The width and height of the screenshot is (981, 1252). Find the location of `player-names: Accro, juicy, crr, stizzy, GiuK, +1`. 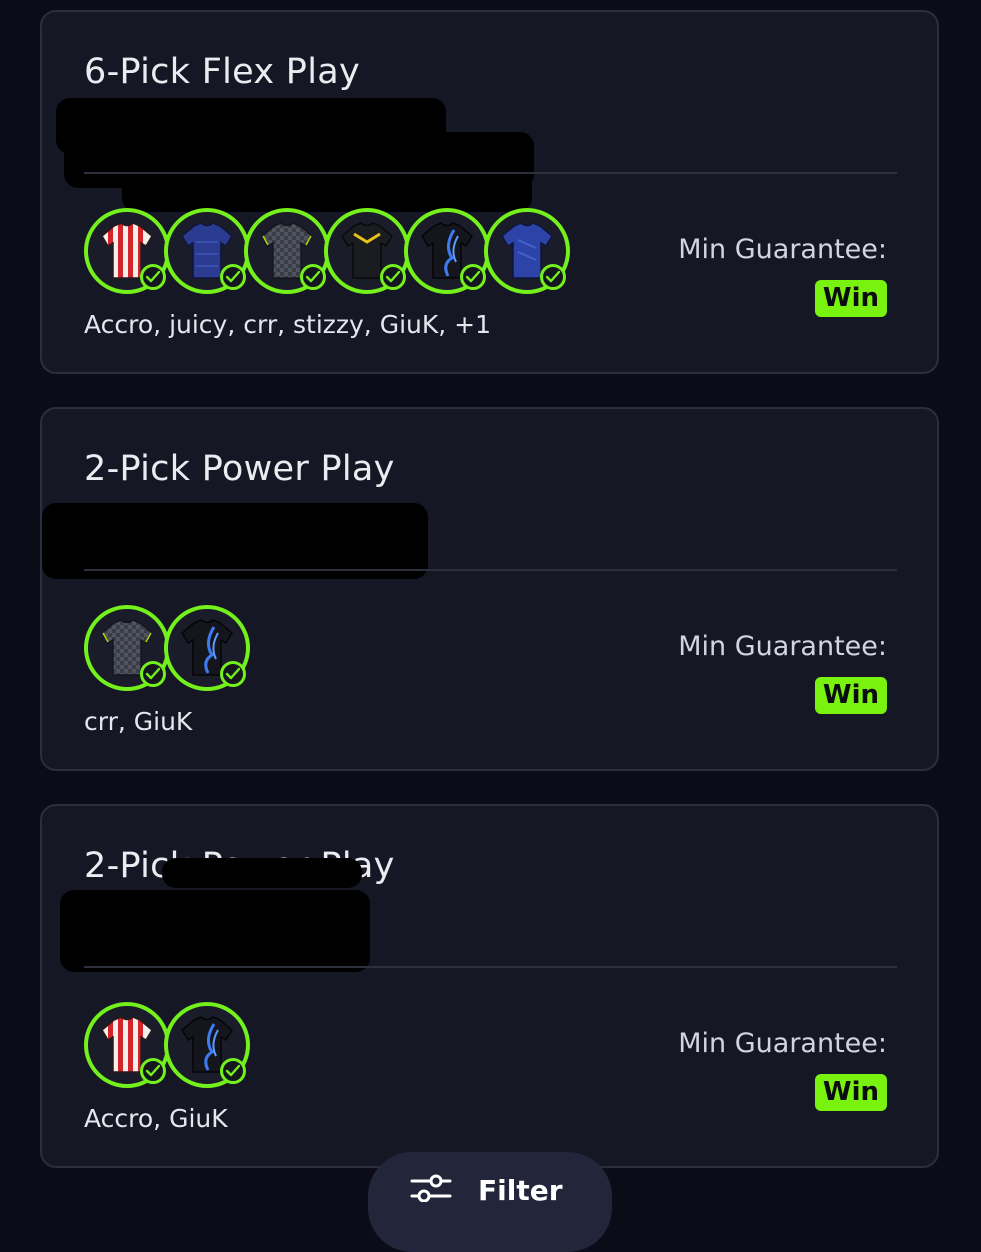

player-names: Accro, juicy, crr, stizzy, GiuK, +1 is located at coordinates (288, 324).